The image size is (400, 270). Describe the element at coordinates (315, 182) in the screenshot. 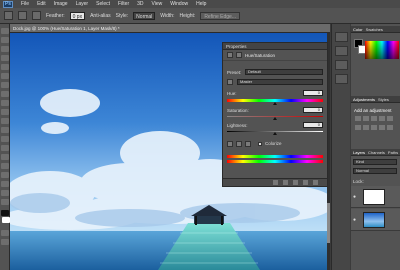

I see `trash-icon` at that location.